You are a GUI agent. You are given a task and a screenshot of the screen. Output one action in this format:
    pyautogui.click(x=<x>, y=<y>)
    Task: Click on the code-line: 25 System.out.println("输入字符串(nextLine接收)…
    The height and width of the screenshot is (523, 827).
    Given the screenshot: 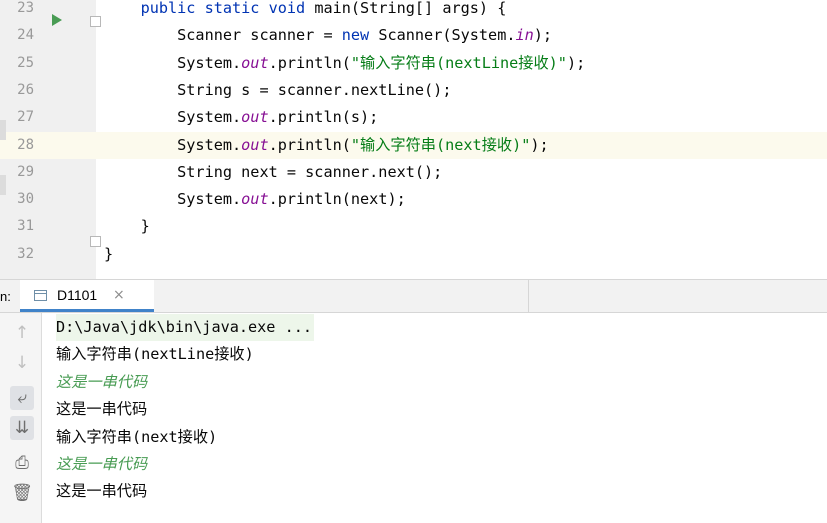 What is the action you would take?
    pyautogui.click(x=413, y=63)
    